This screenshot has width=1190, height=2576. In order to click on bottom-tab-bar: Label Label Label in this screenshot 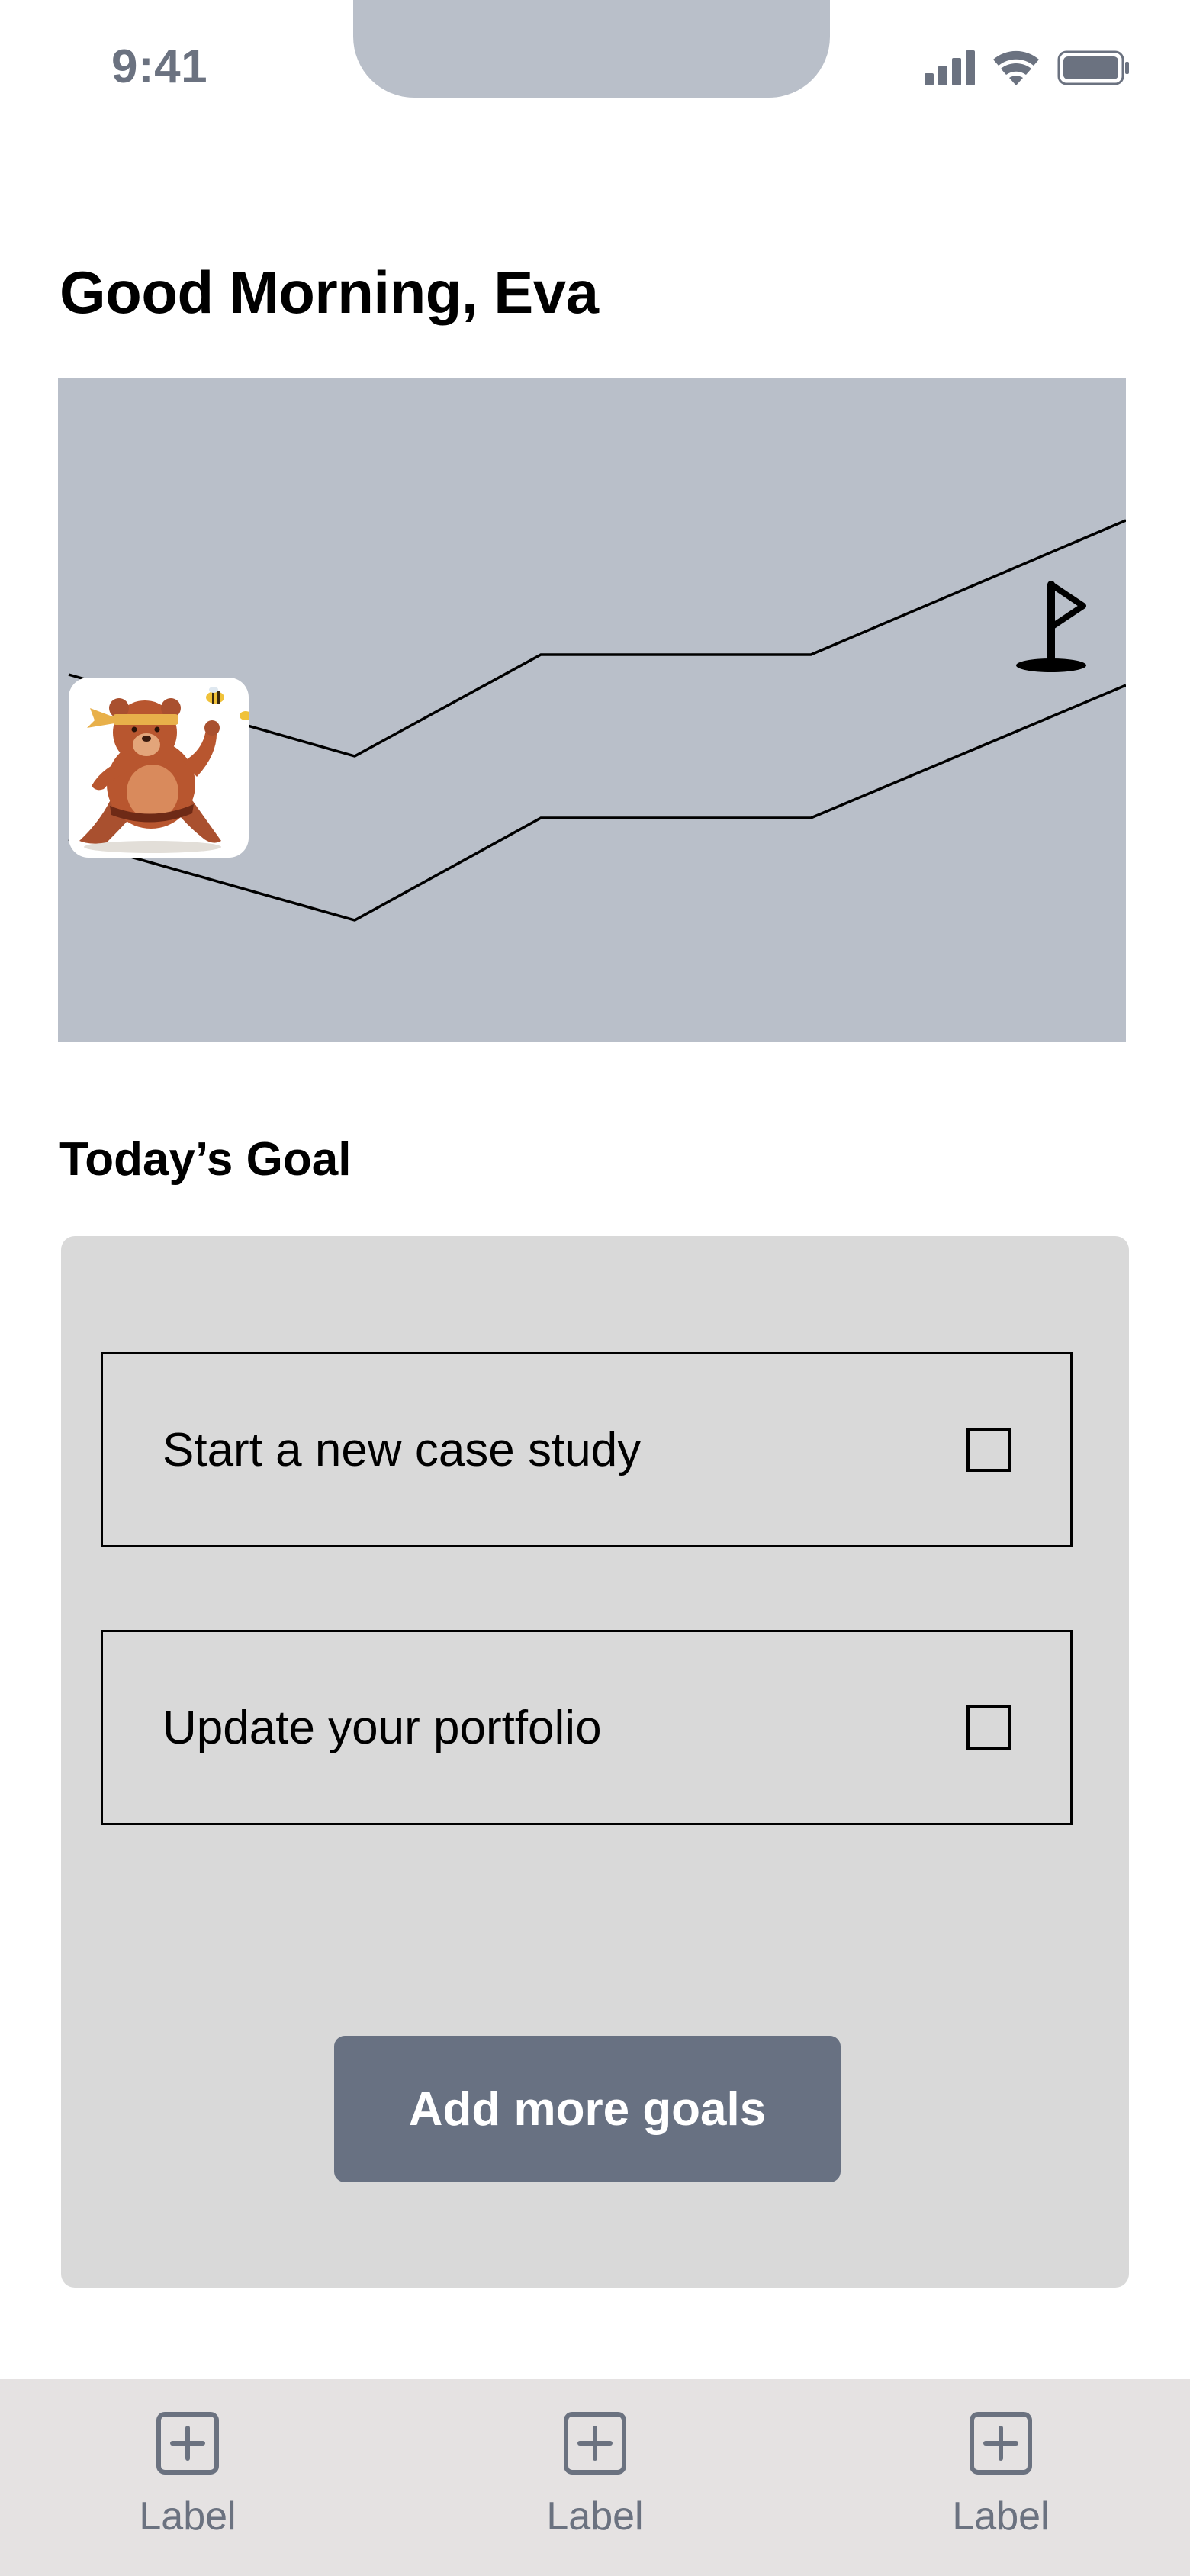, I will do `click(595, 2477)`.